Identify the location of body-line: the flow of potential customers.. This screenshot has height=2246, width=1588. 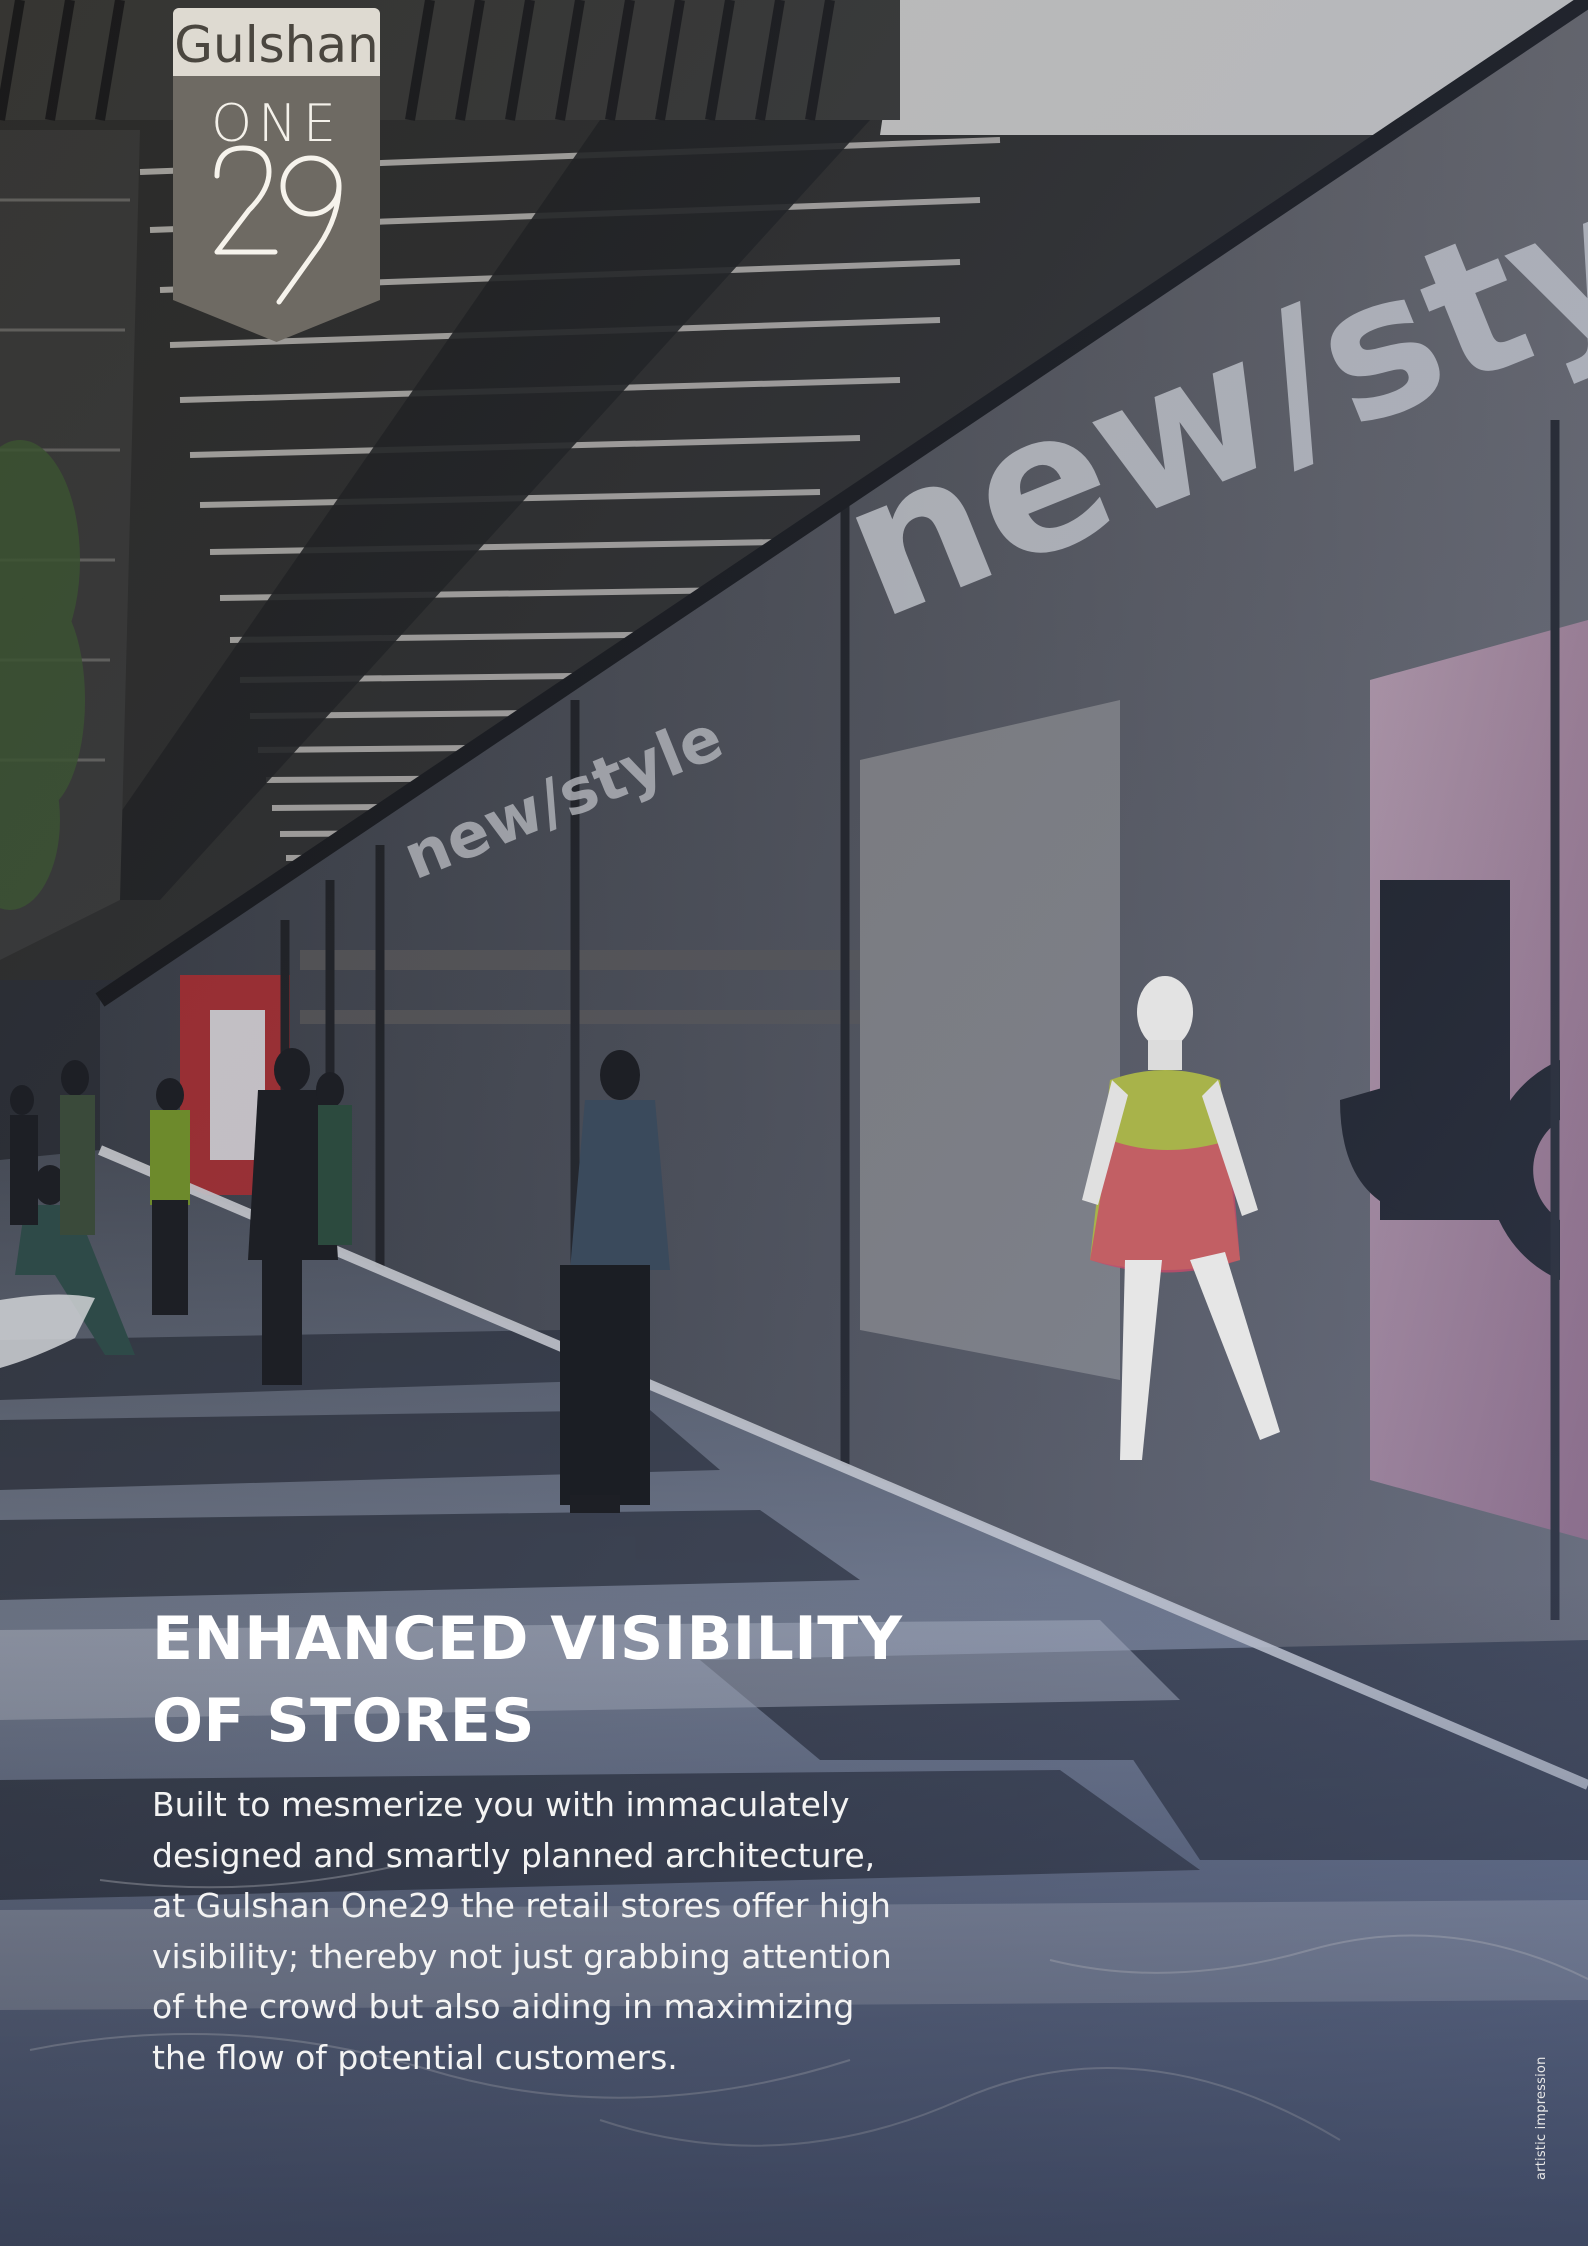
(415, 2057).